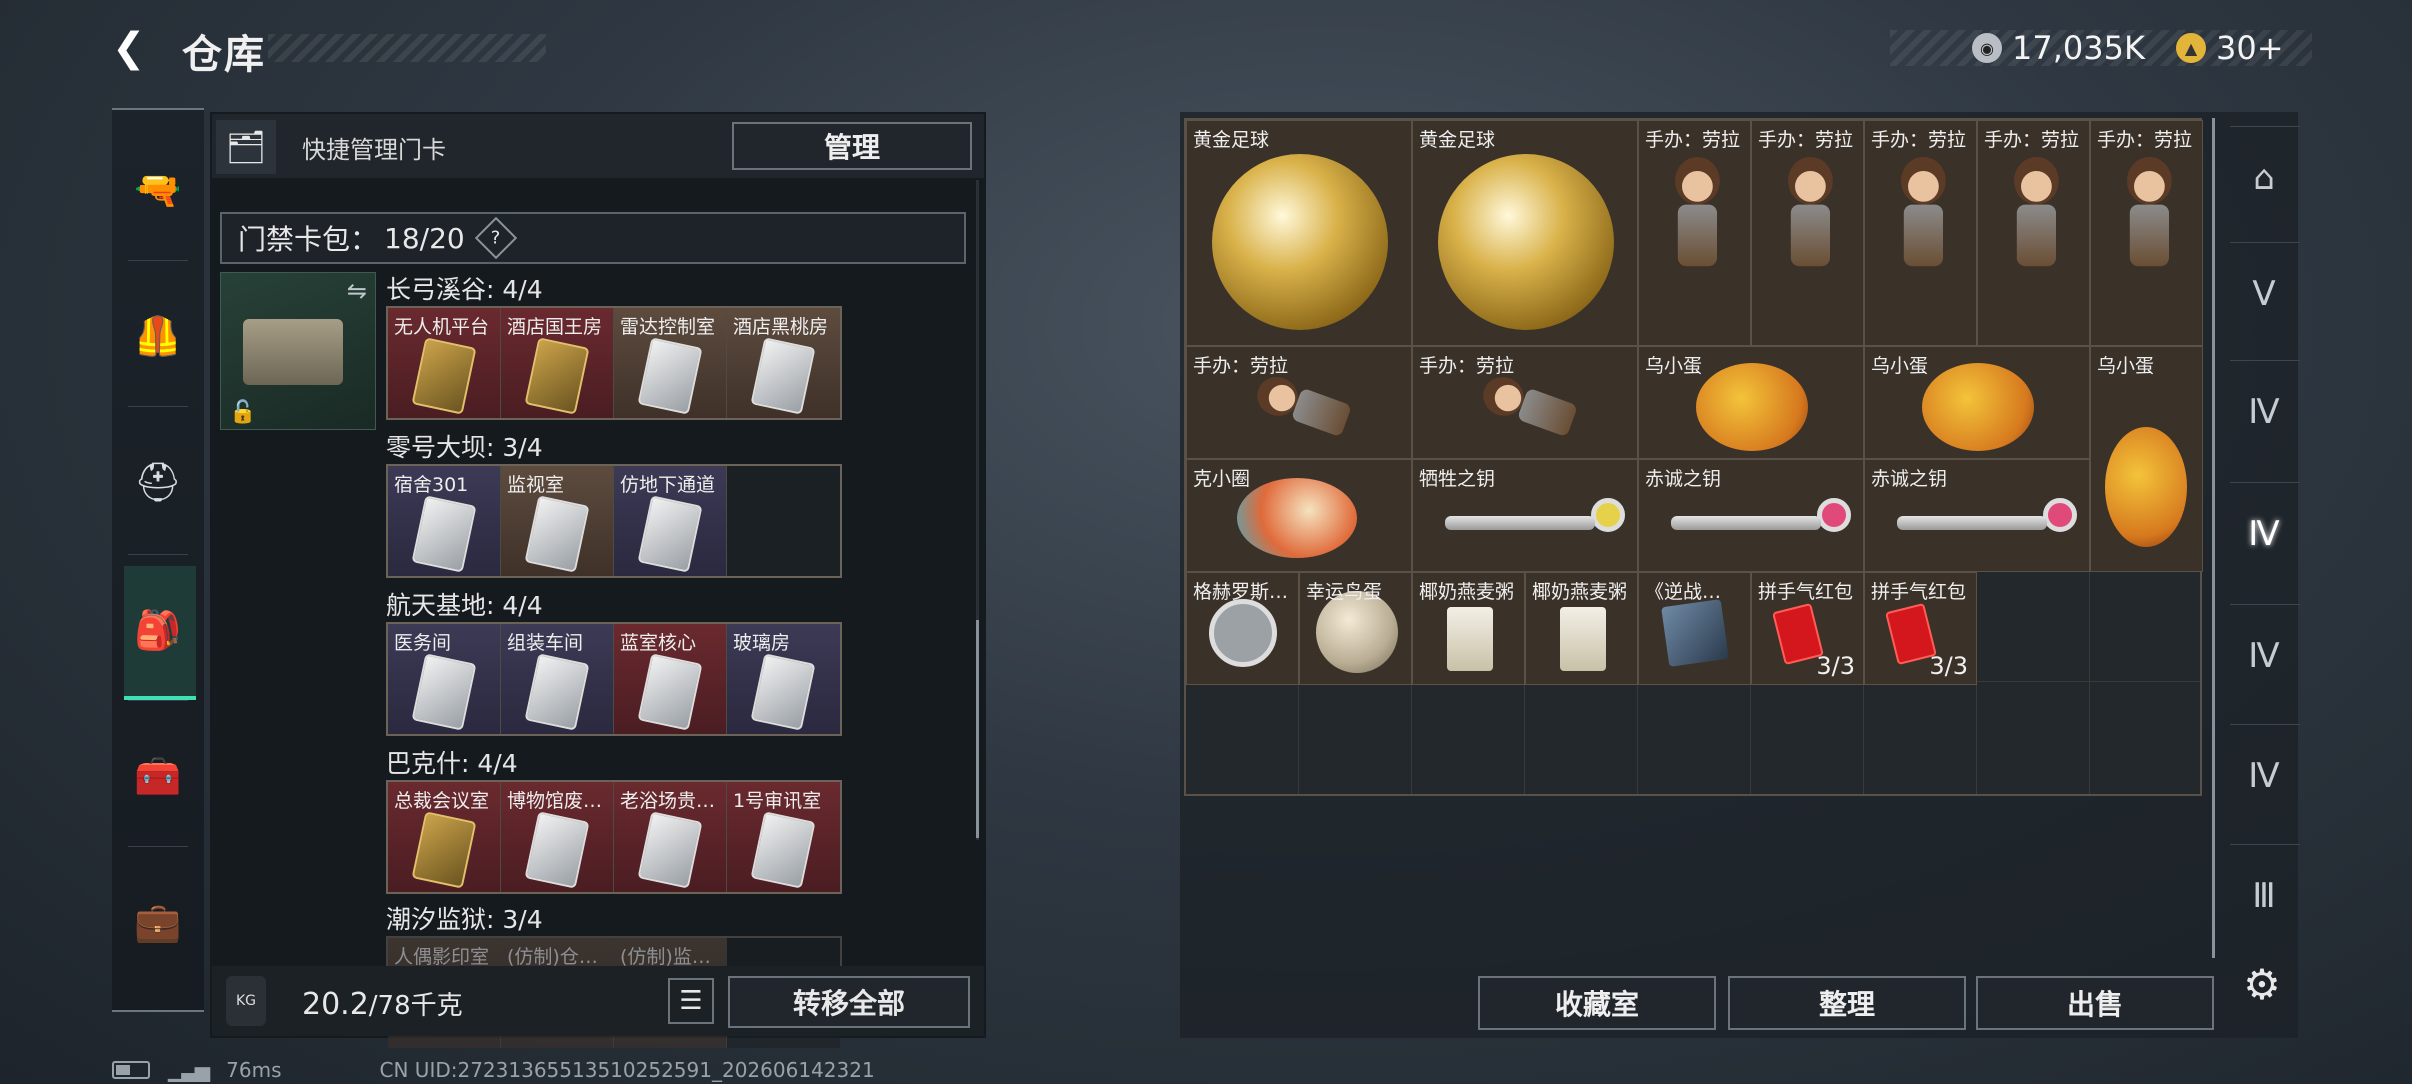 This screenshot has width=2412, height=1084. I want to click on stash-iii-icon: Ⅲ, so click(2264, 896).